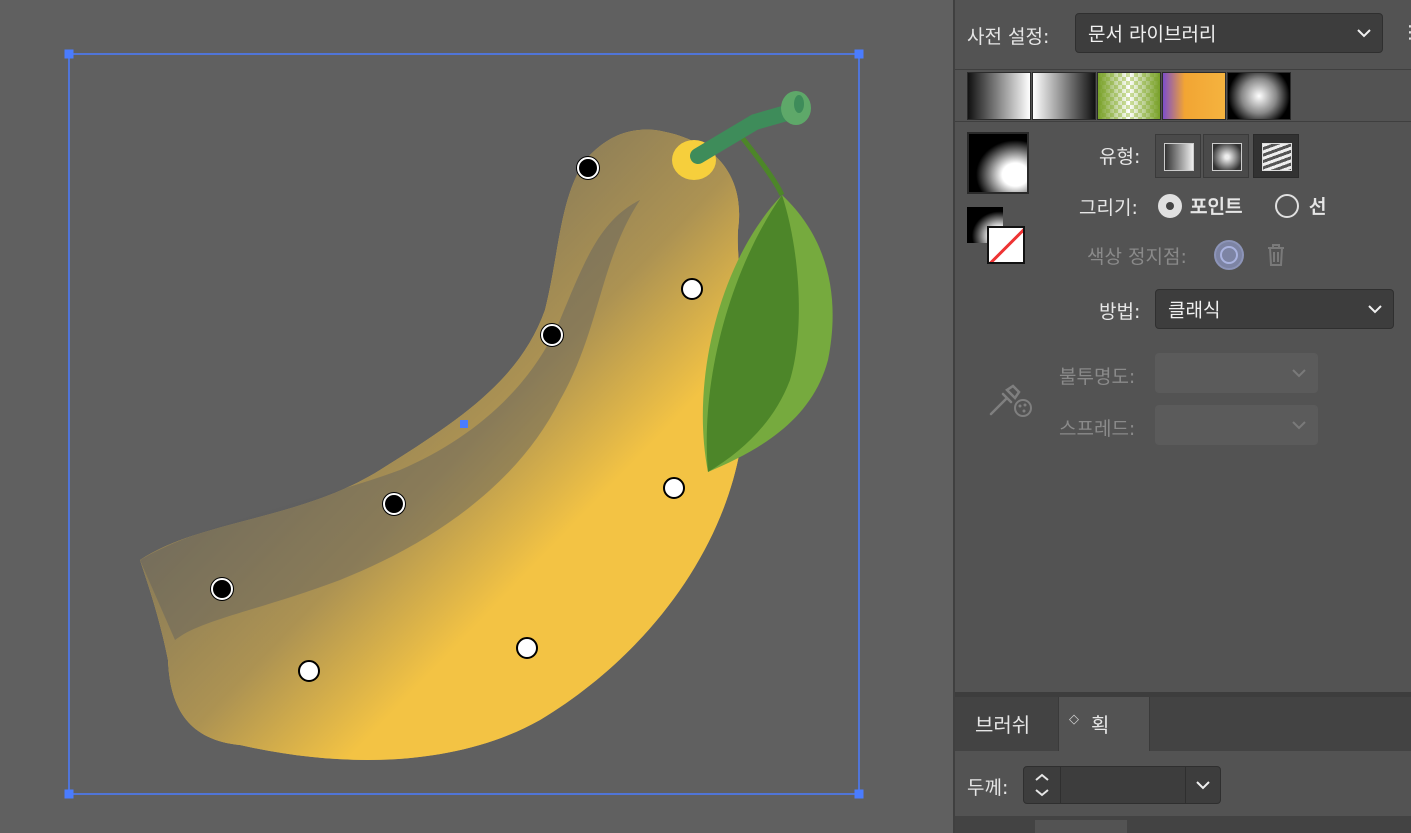  Describe the element at coordinates (1194, 96) in the screenshot. I see `preset-swatch-purple-orange` at that location.